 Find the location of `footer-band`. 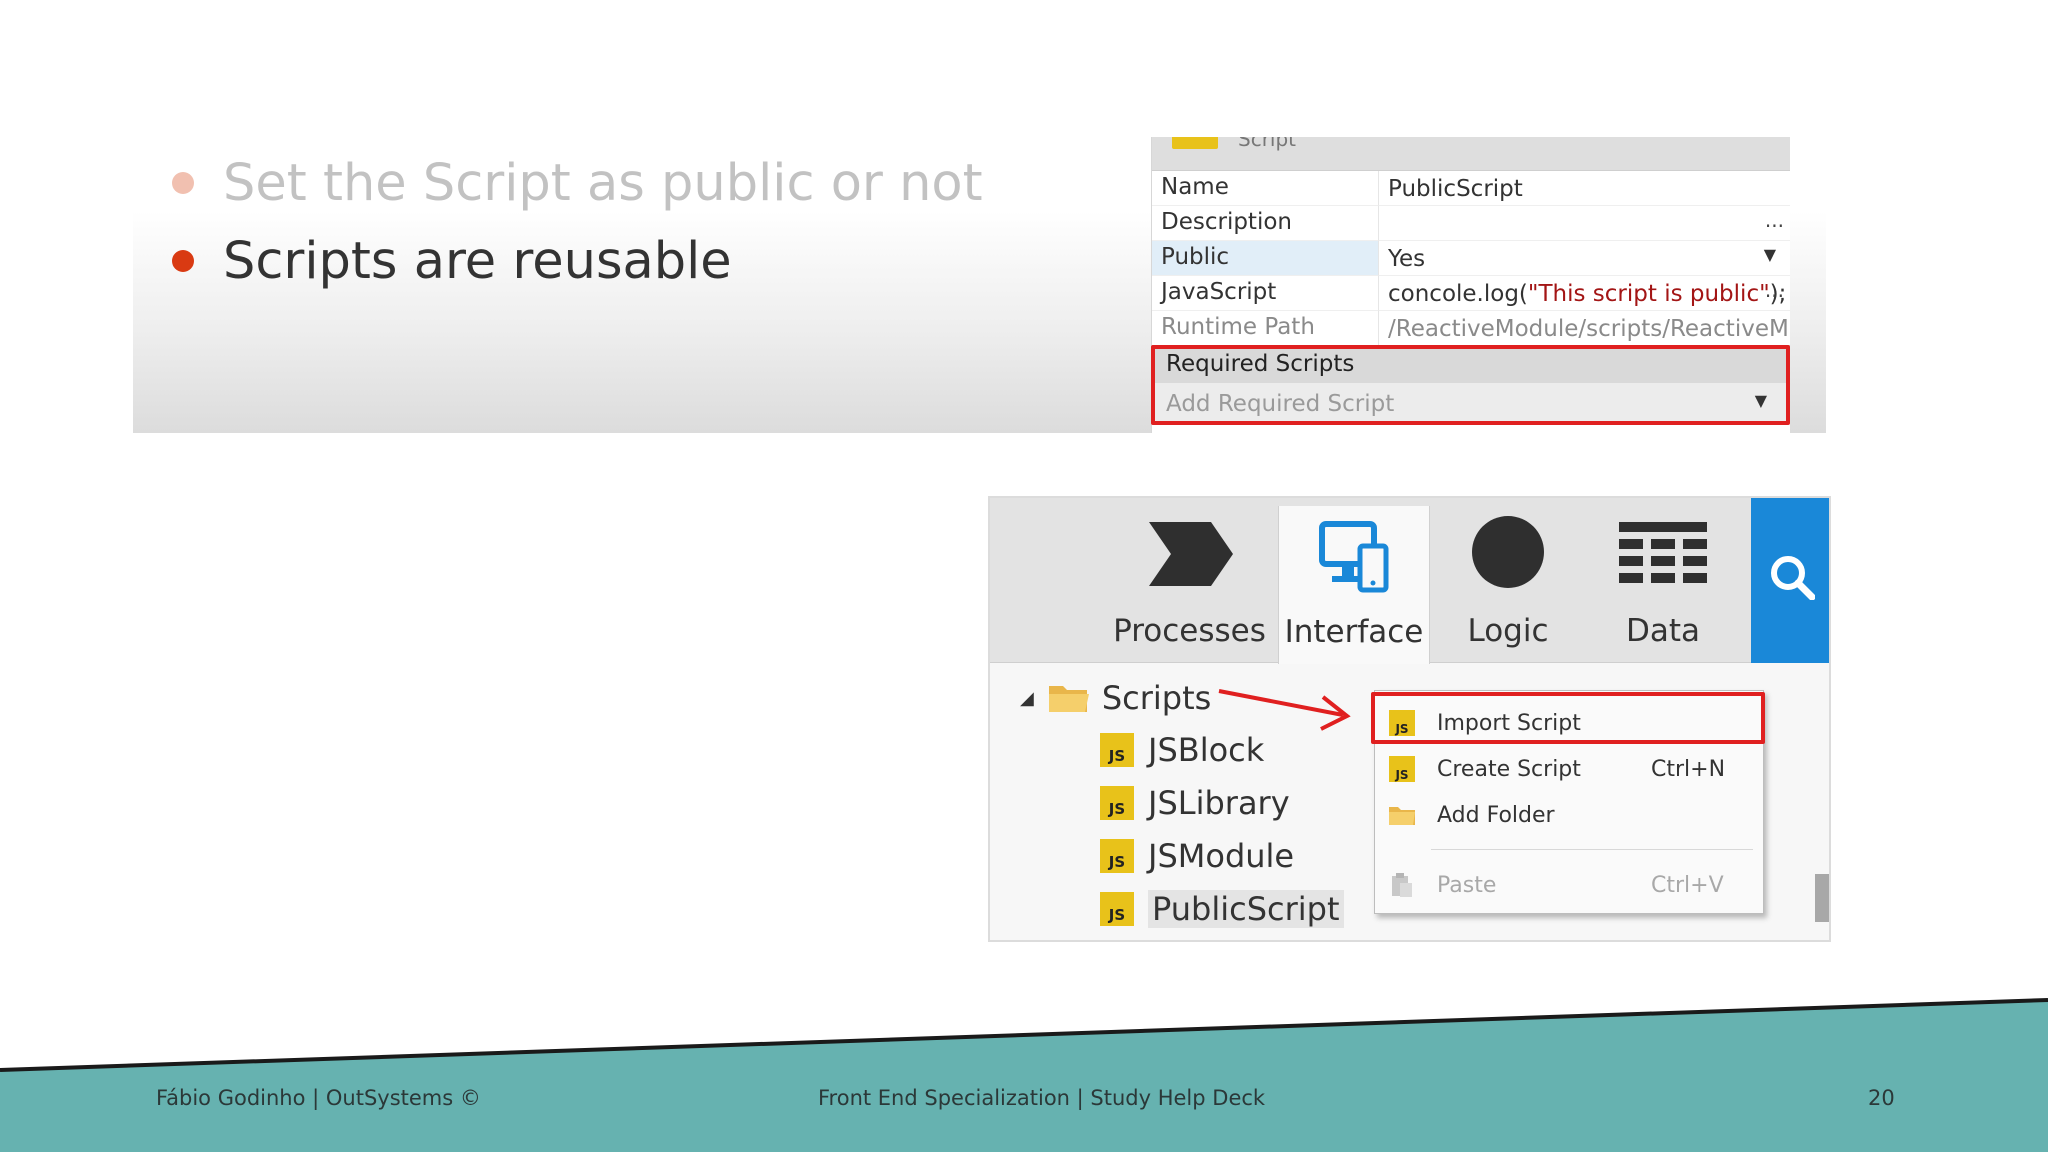

footer-band is located at coordinates (1024, 1075).